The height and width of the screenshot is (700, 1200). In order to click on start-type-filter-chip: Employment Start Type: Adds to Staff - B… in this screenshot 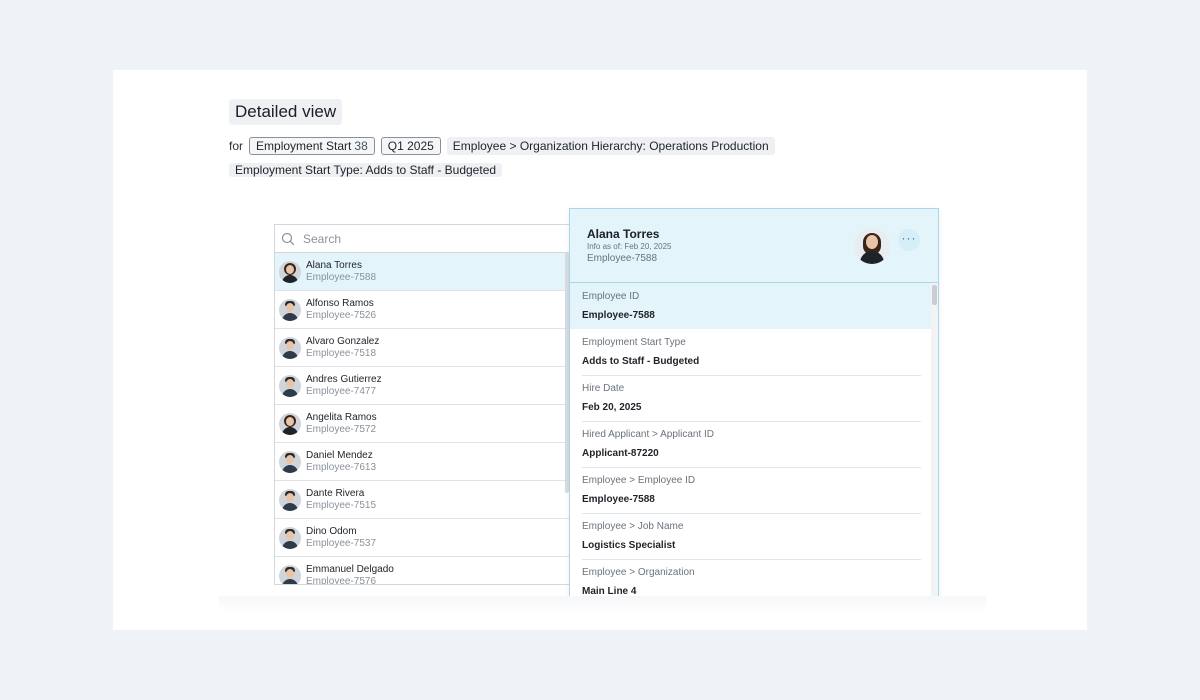, I will do `click(366, 170)`.